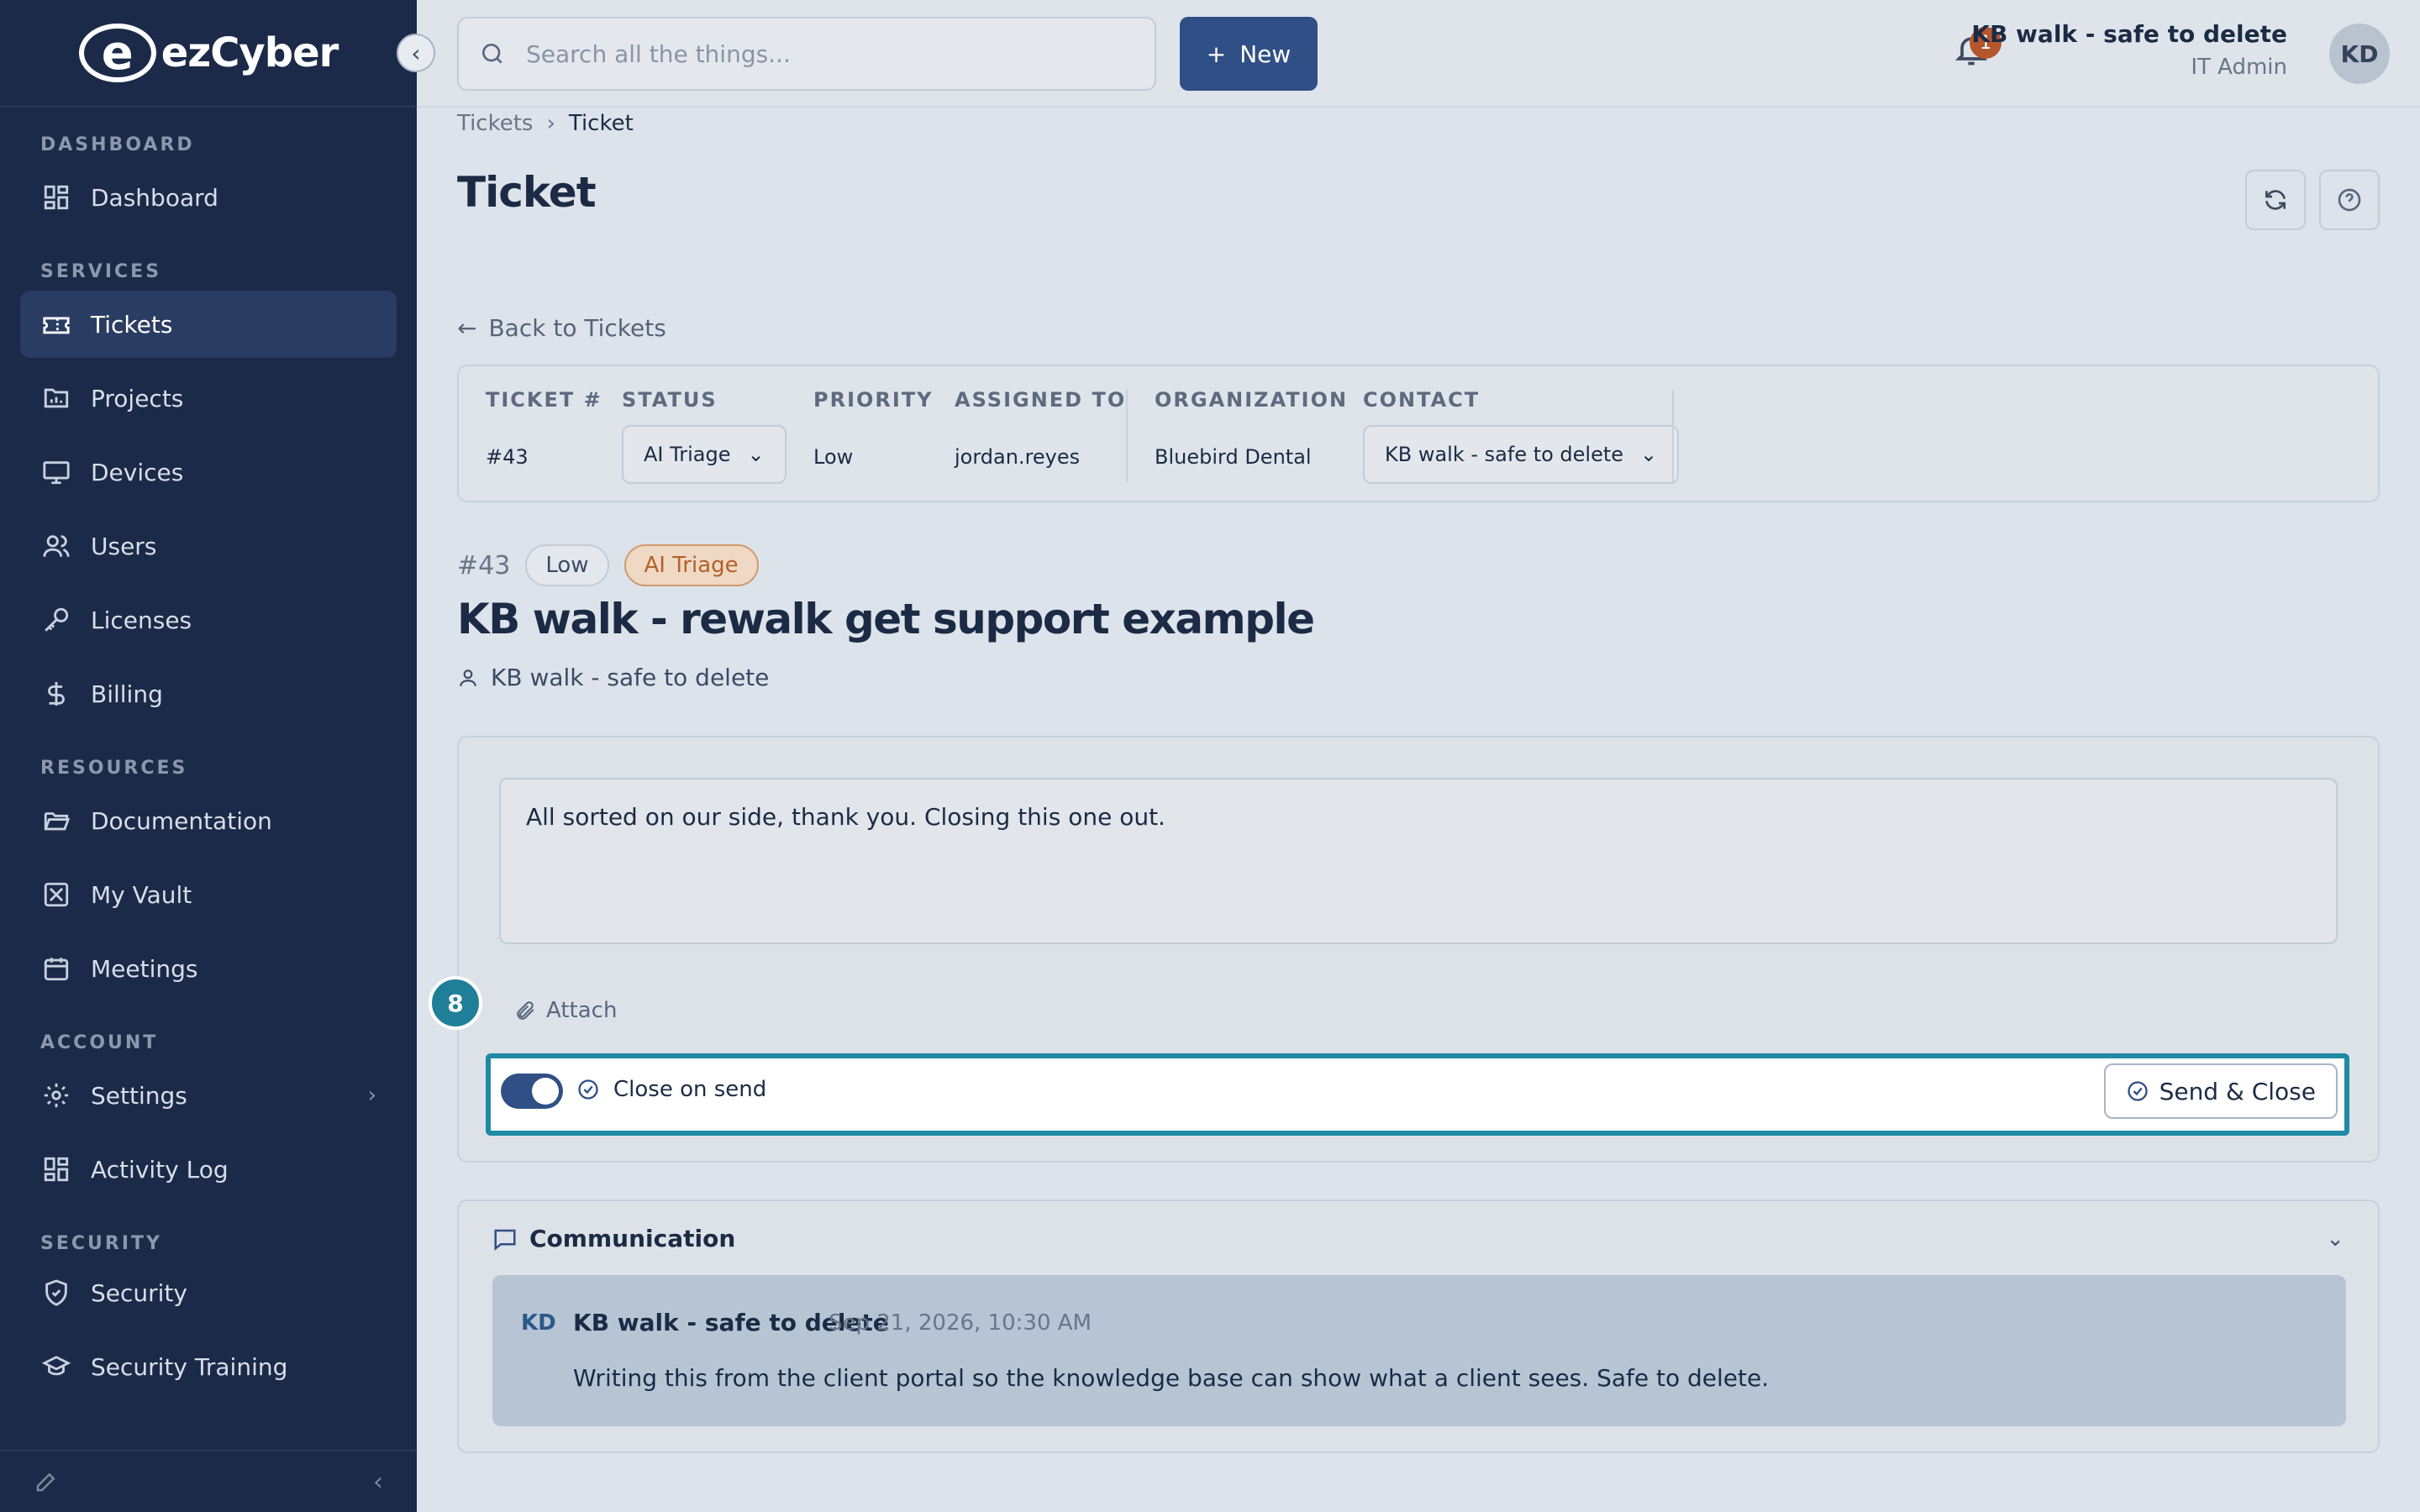  I want to click on meta-value: Bluebird Dental, so click(1233, 457).